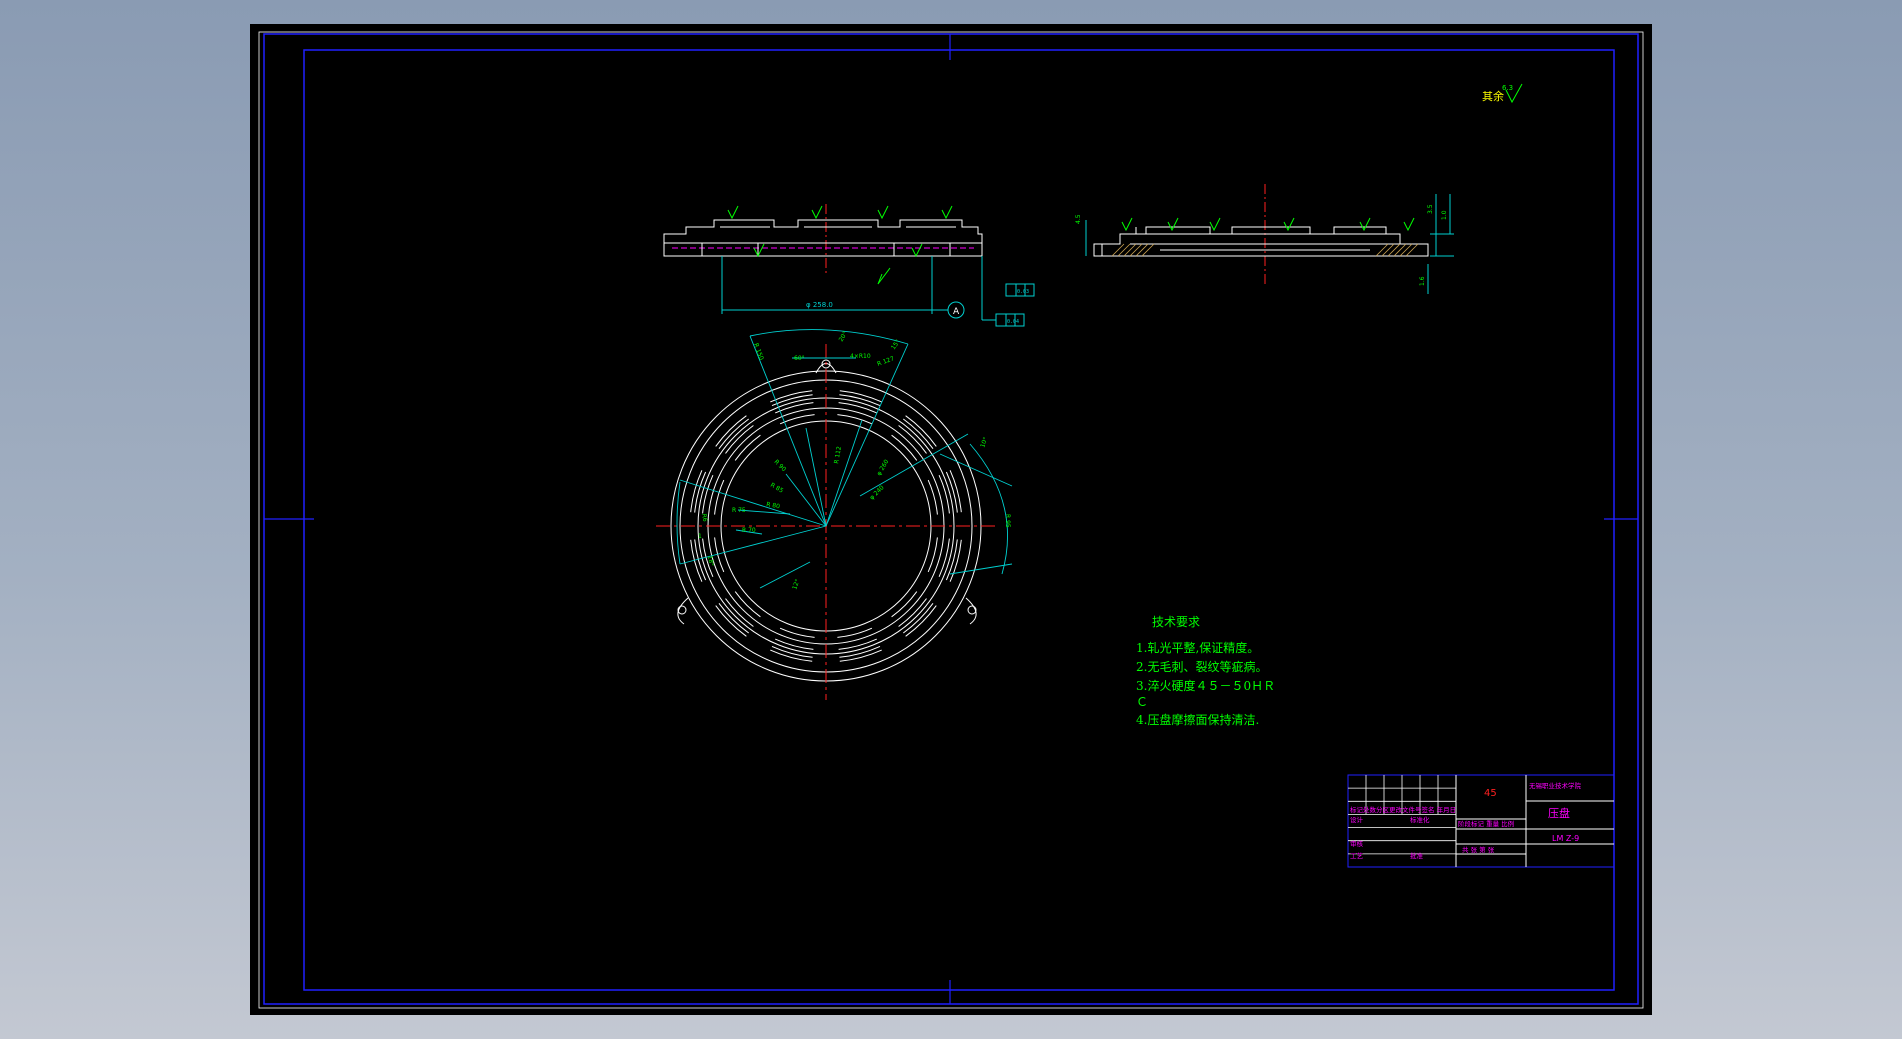 The height and width of the screenshot is (1039, 1902). What do you see at coordinates (1478, 849) in the screenshot?
I see `tb-label-sheets: 共 张 第 张` at bounding box center [1478, 849].